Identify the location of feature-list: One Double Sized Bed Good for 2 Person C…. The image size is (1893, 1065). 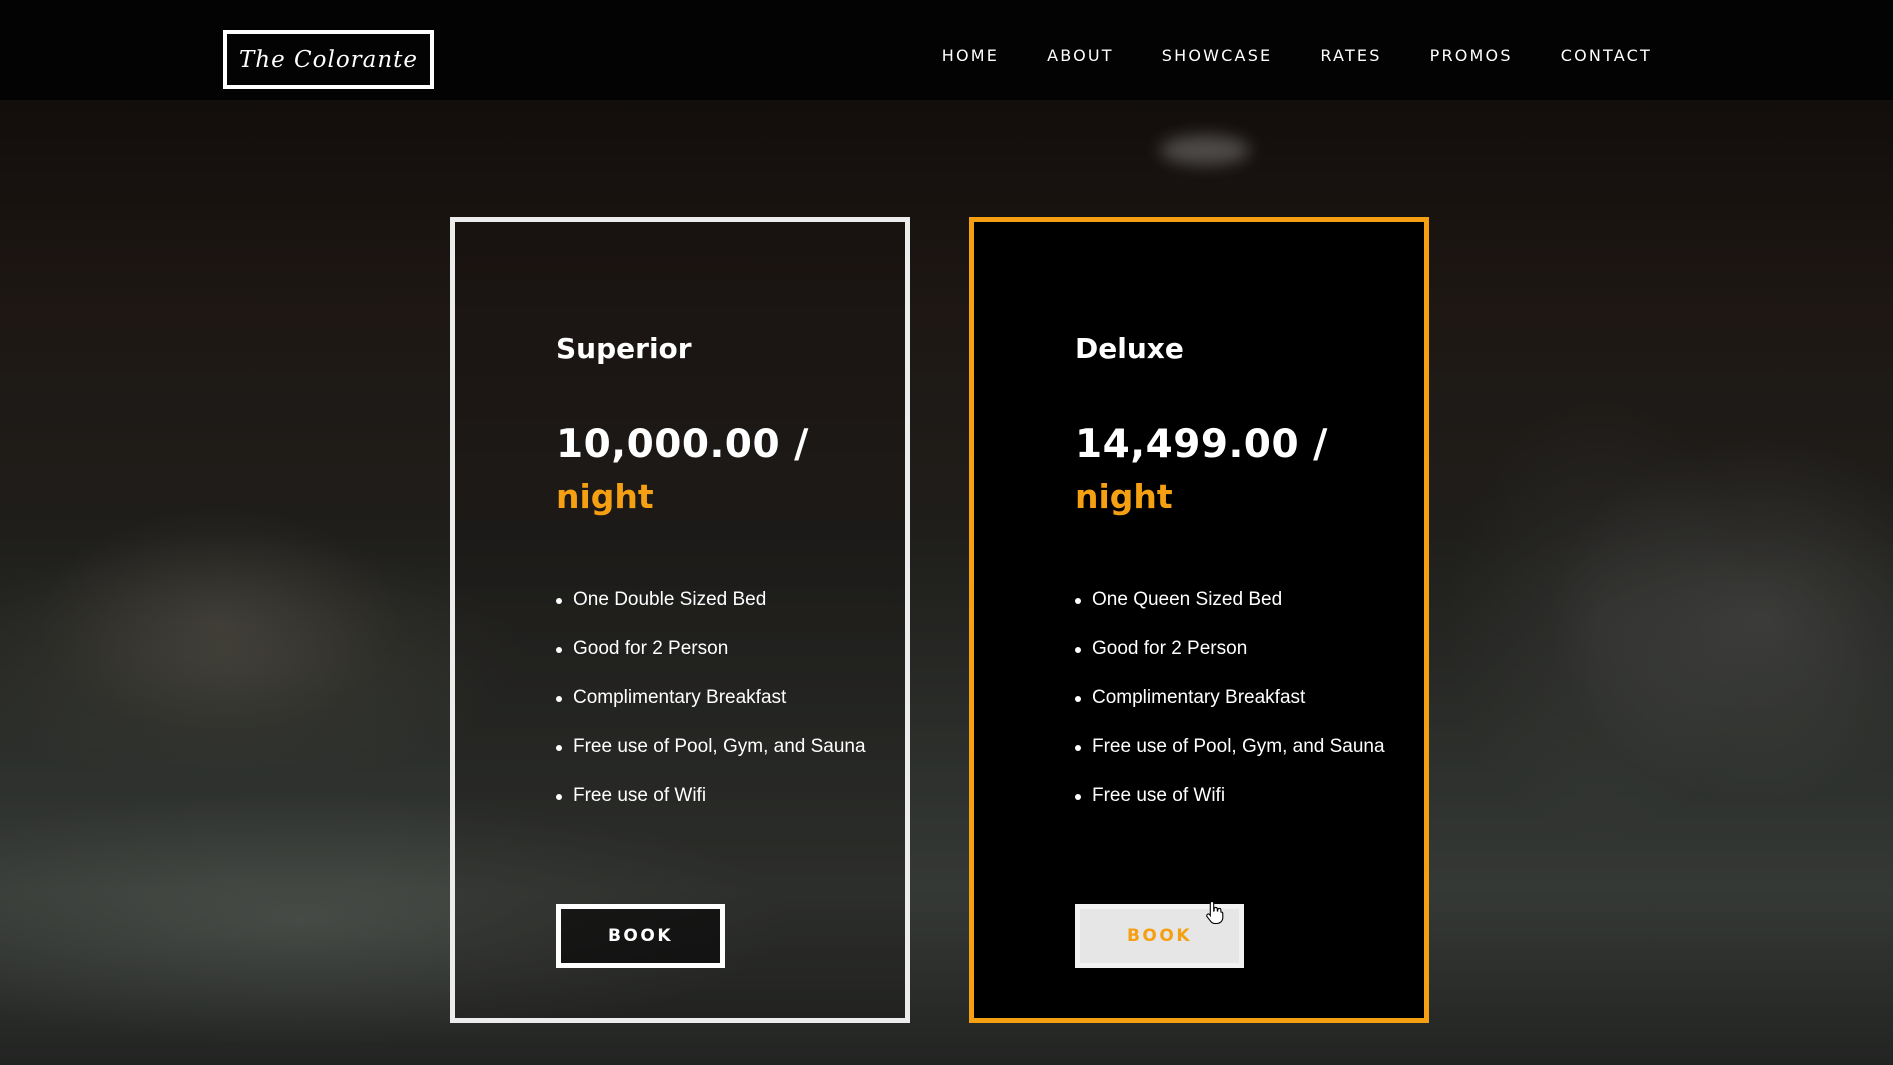
(714, 710).